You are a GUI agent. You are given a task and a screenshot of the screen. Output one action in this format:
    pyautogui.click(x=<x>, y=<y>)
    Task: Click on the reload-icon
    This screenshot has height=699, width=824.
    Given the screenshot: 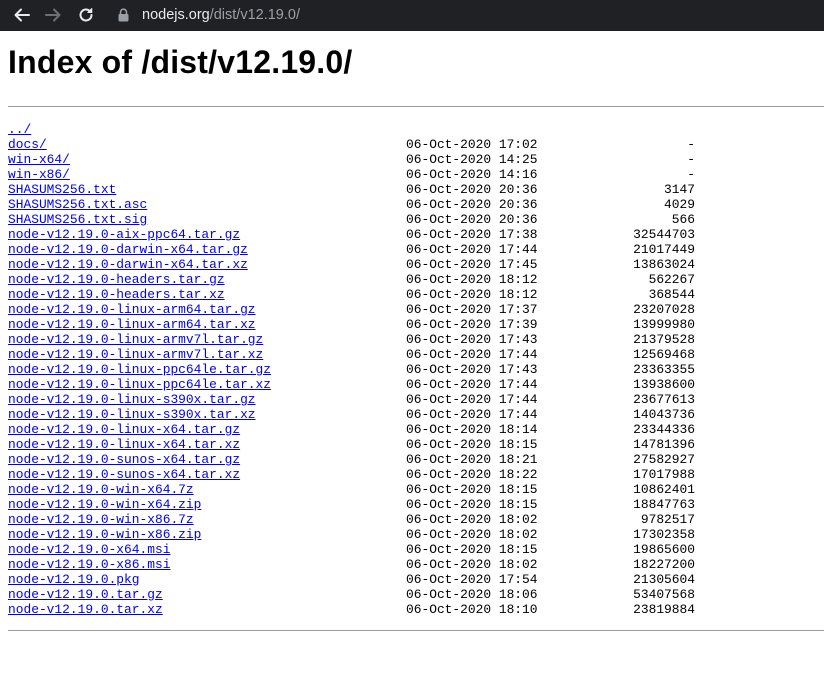 What is the action you would take?
    pyautogui.click(x=86, y=15)
    